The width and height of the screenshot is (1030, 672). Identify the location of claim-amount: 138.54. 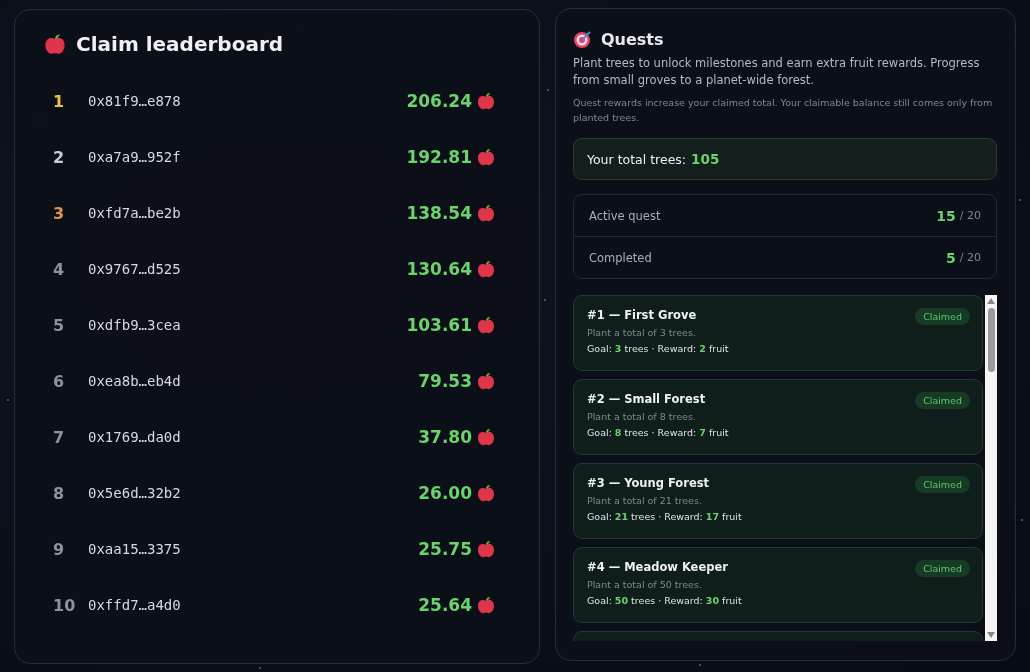
(439, 213).